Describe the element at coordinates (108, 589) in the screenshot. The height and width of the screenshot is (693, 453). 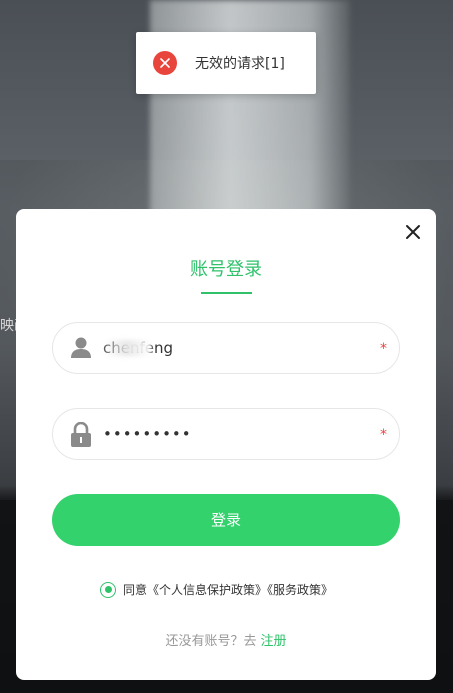
I see `agree-radio` at that location.